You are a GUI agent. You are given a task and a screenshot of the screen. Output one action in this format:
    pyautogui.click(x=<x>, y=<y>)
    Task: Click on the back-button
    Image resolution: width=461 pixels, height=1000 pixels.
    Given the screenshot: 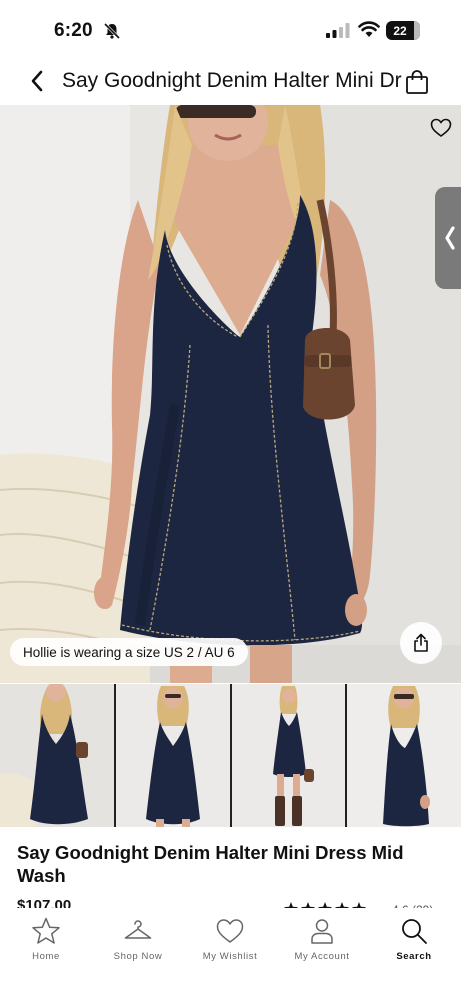 What is the action you would take?
    pyautogui.click(x=37, y=81)
    